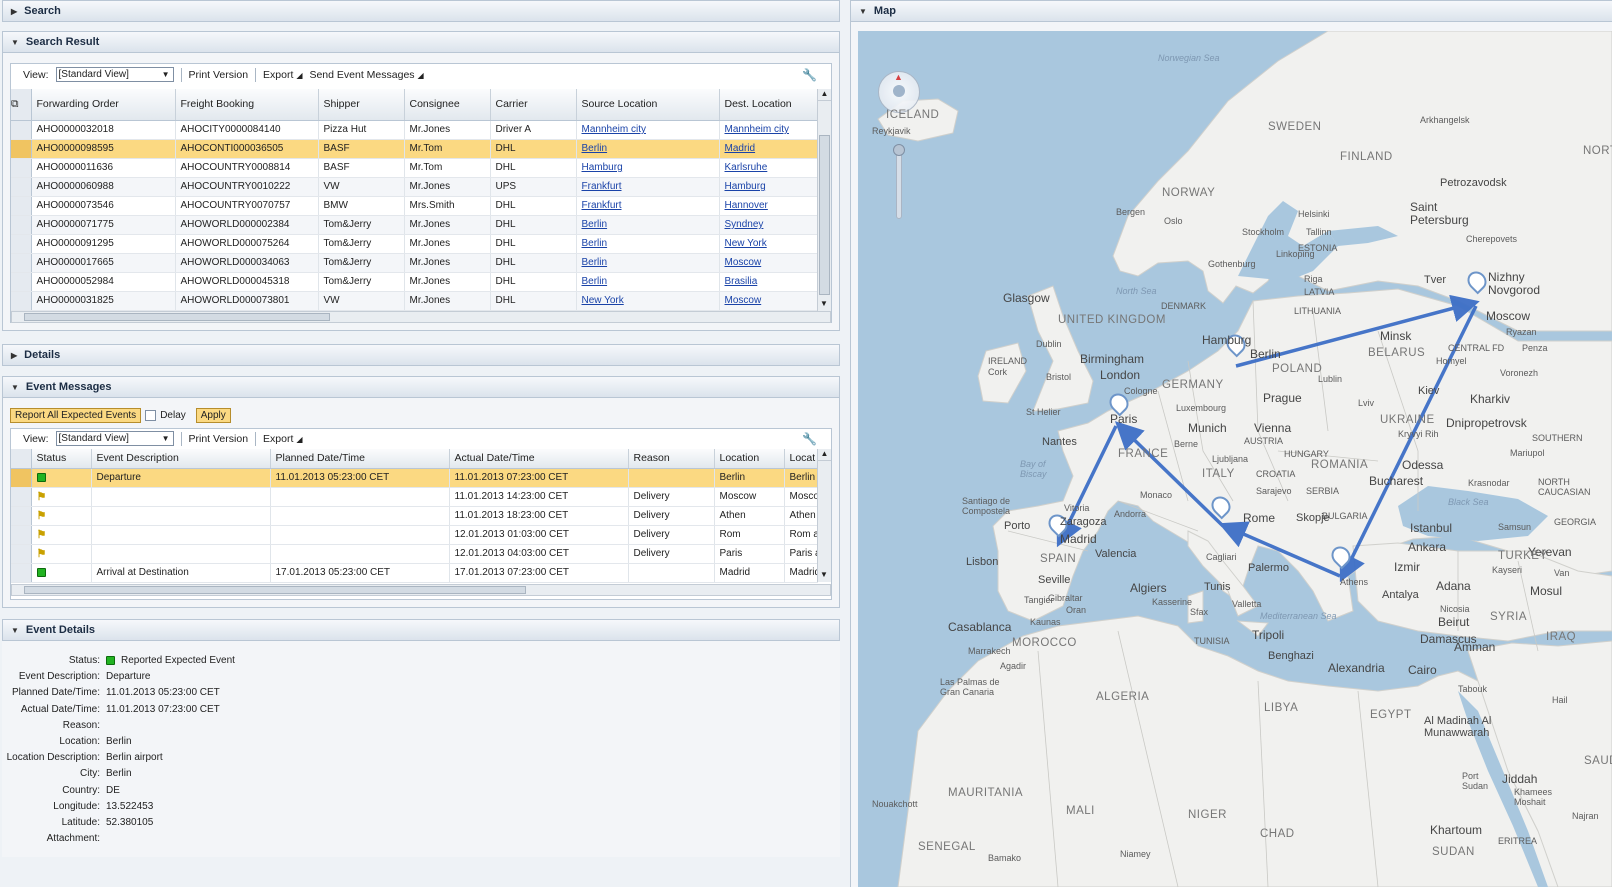 This screenshot has width=1612, height=887. What do you see at coordinates (749, 459) in the screenshot?
I see `column-header-location: Location` at bounding box center [749, 459].